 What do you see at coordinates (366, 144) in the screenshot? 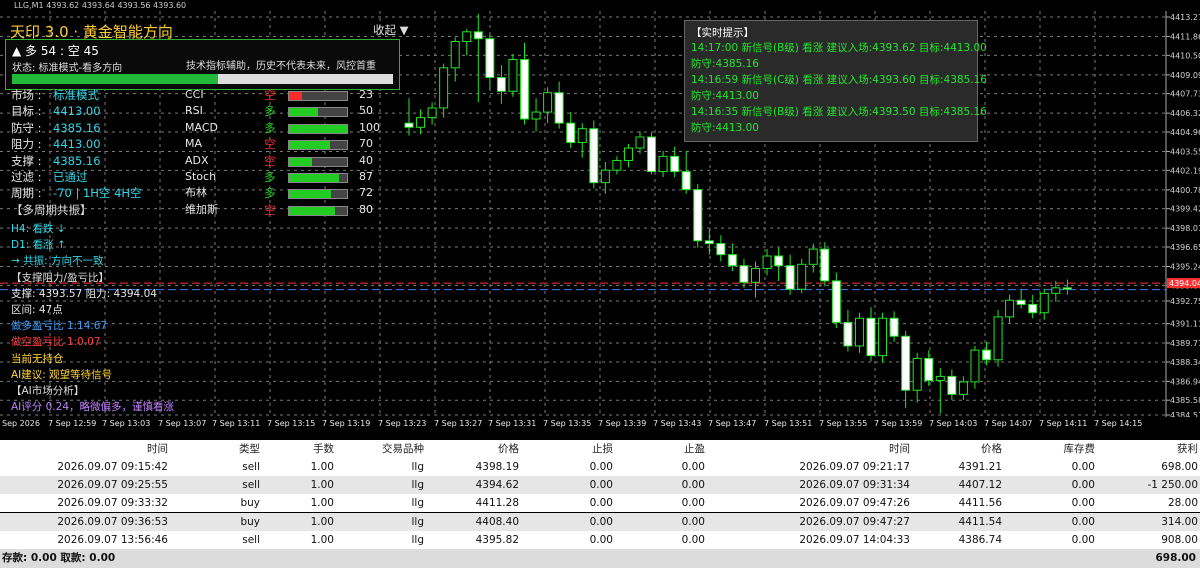
I see `indicator-value: 70` at bounding box center [366, 144].